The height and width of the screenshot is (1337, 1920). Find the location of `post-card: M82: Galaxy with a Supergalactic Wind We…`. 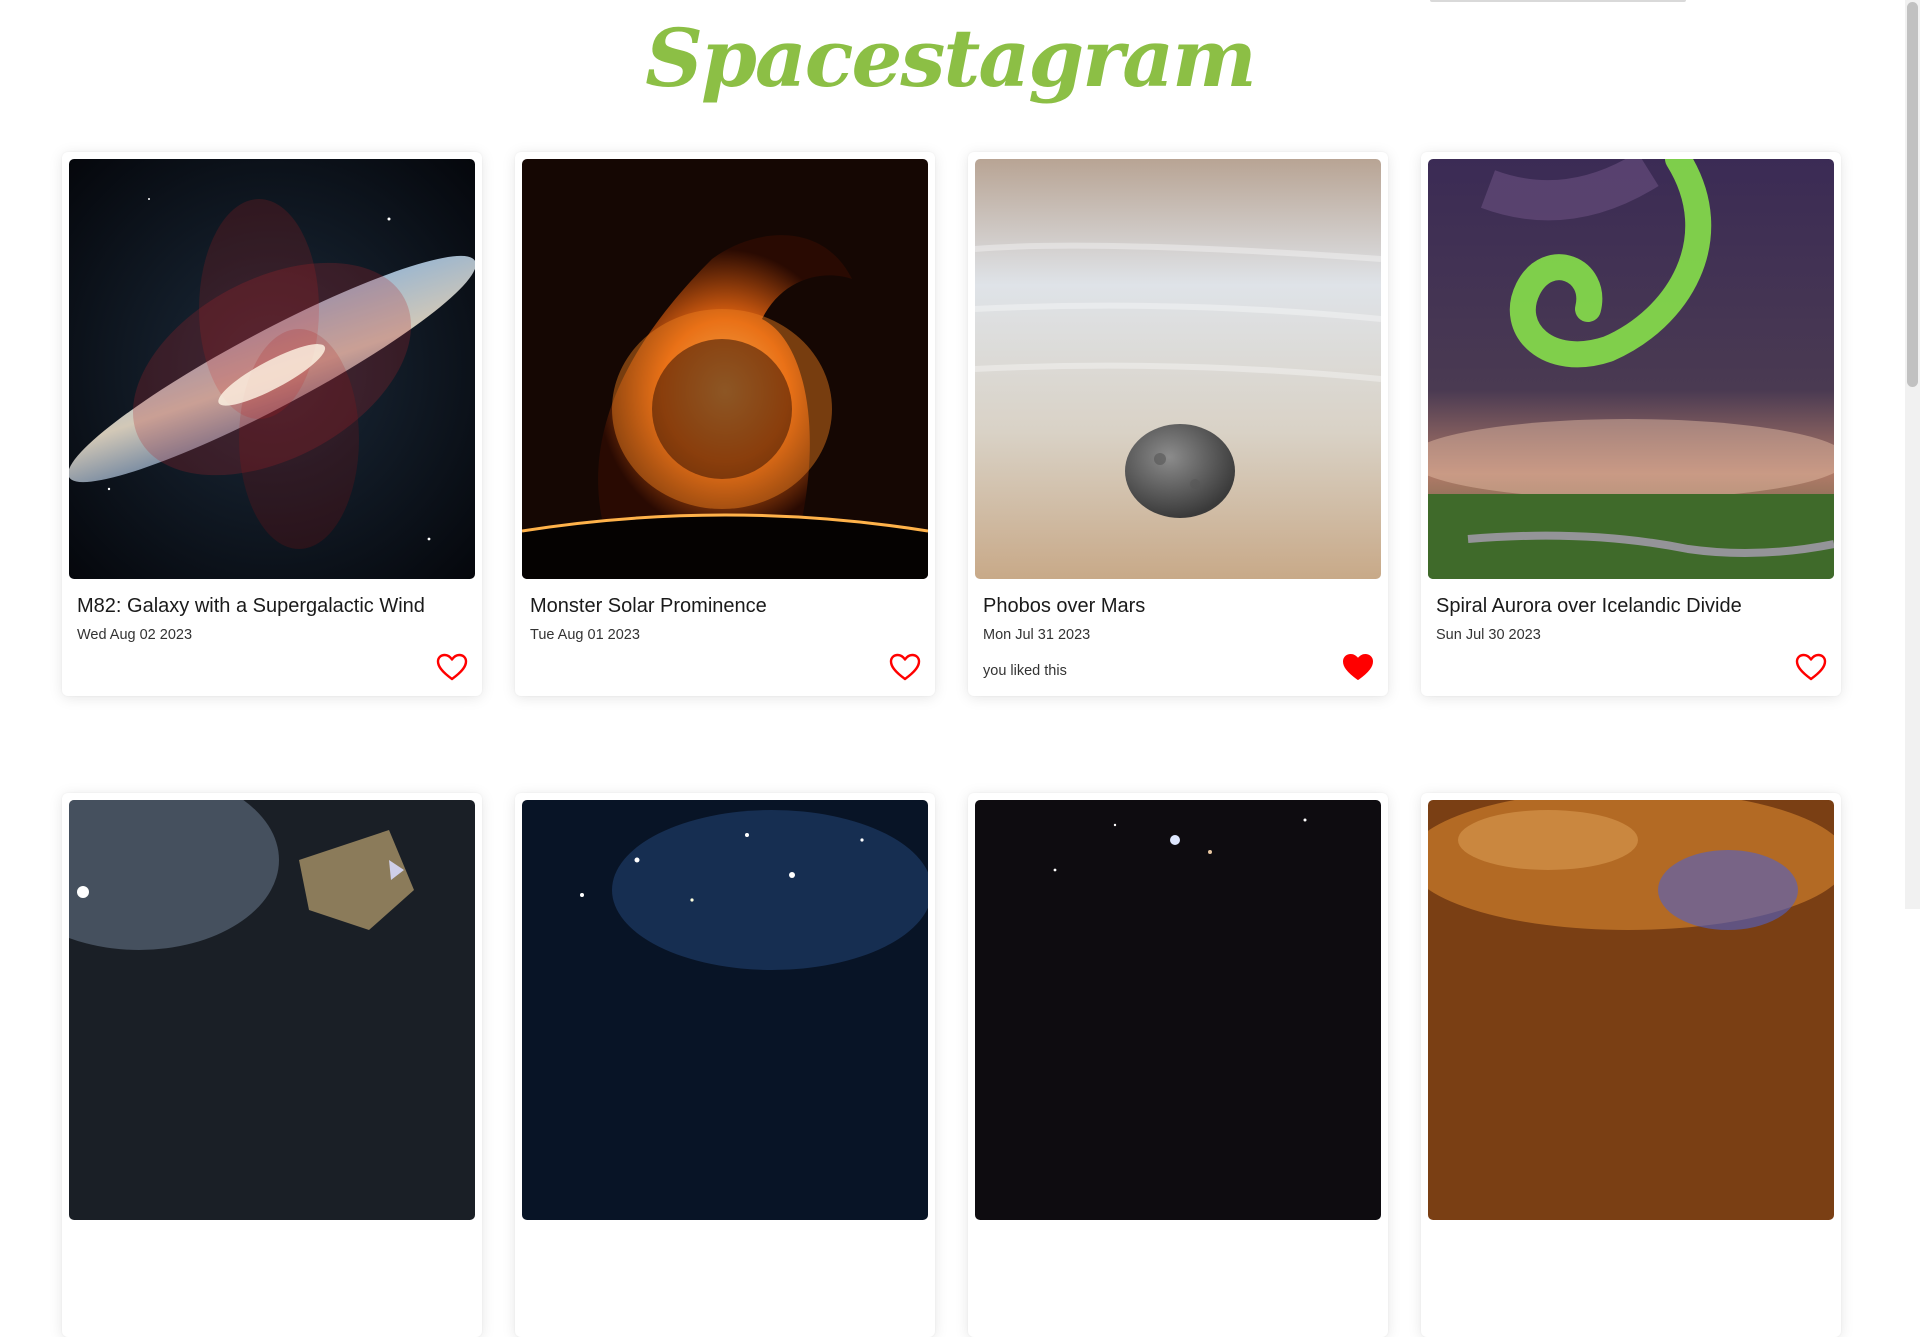

post-card: M82: Galaxy with a Supergalactic Wind We… is located at coordinates (272, 424).